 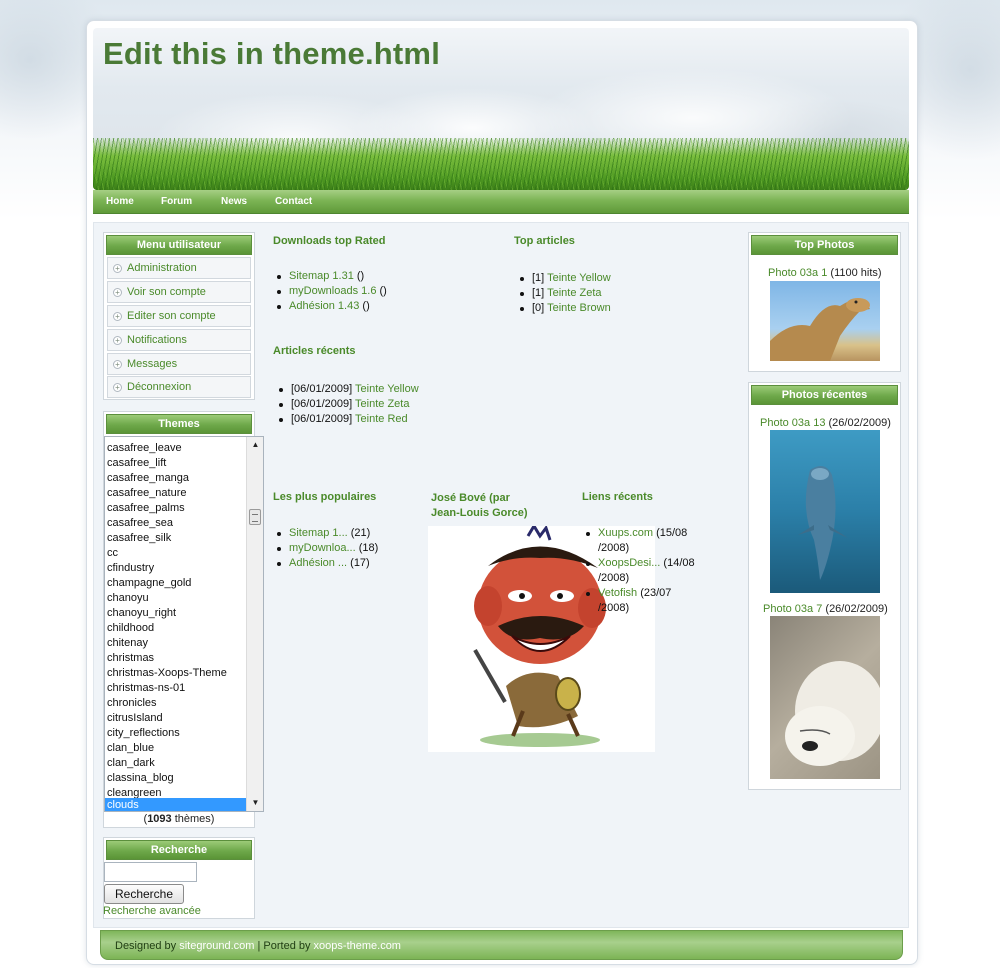 What do you see at coordinates (820, 329) in the screenshot?
I see `camel-icon` at bounding box center [820, 329].